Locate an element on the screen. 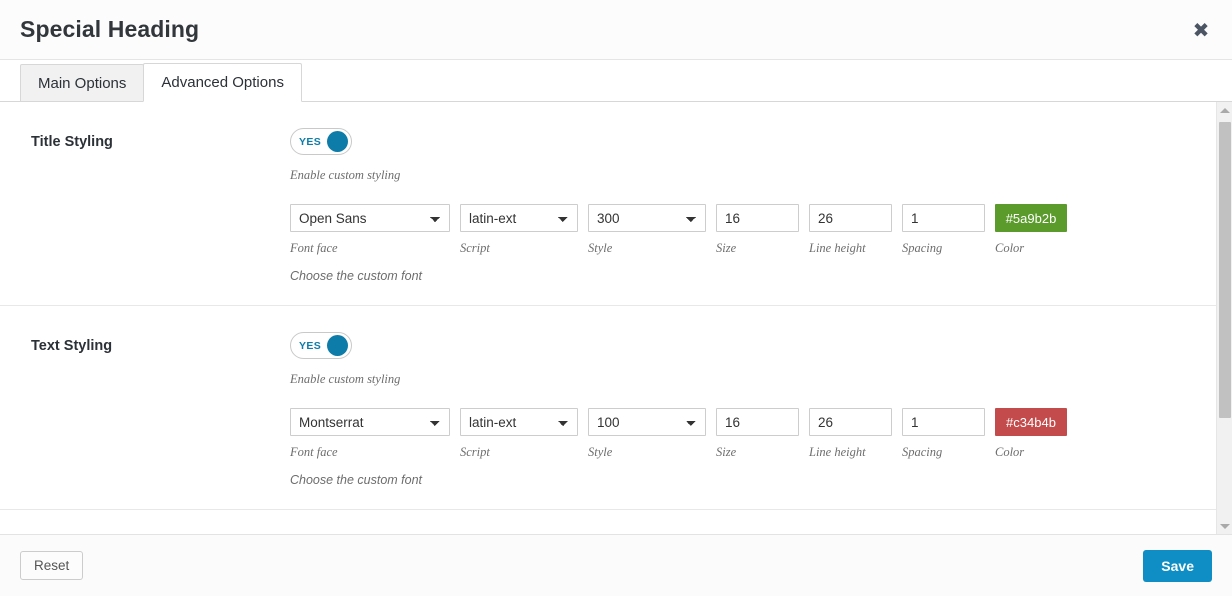  scrollbar-thumb is located at coordinates (1225, 270).